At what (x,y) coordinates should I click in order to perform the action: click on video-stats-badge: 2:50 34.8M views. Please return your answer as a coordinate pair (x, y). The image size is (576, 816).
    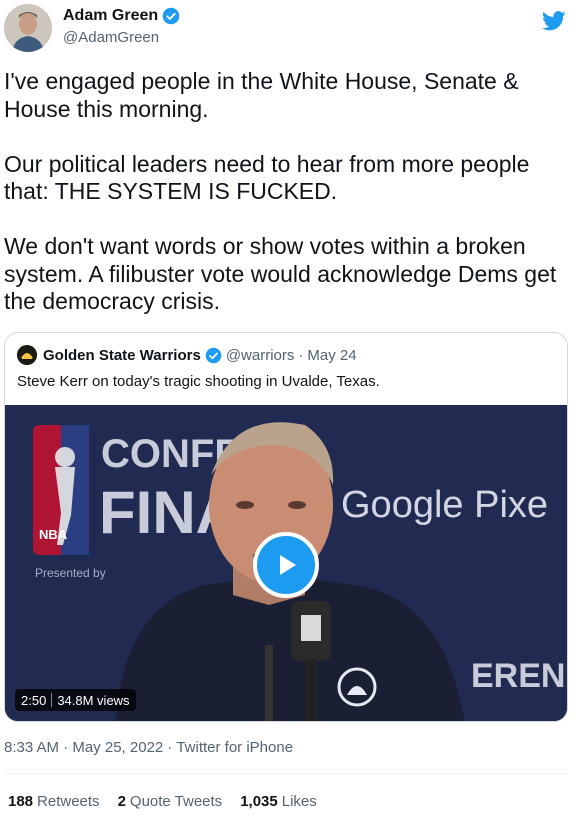
    Looking at the image, I should click on (75, 700).